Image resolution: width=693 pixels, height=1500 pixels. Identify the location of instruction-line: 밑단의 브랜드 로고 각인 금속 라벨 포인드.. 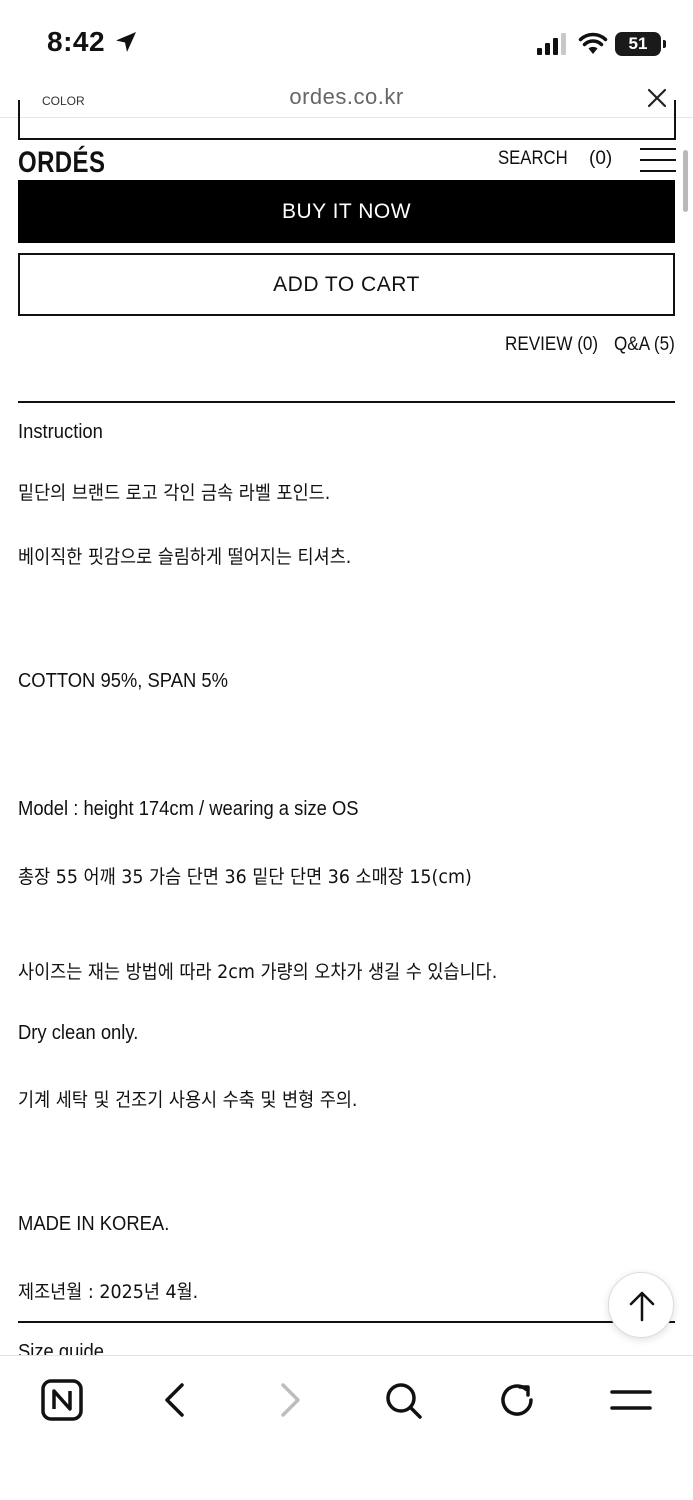
(174, 493).